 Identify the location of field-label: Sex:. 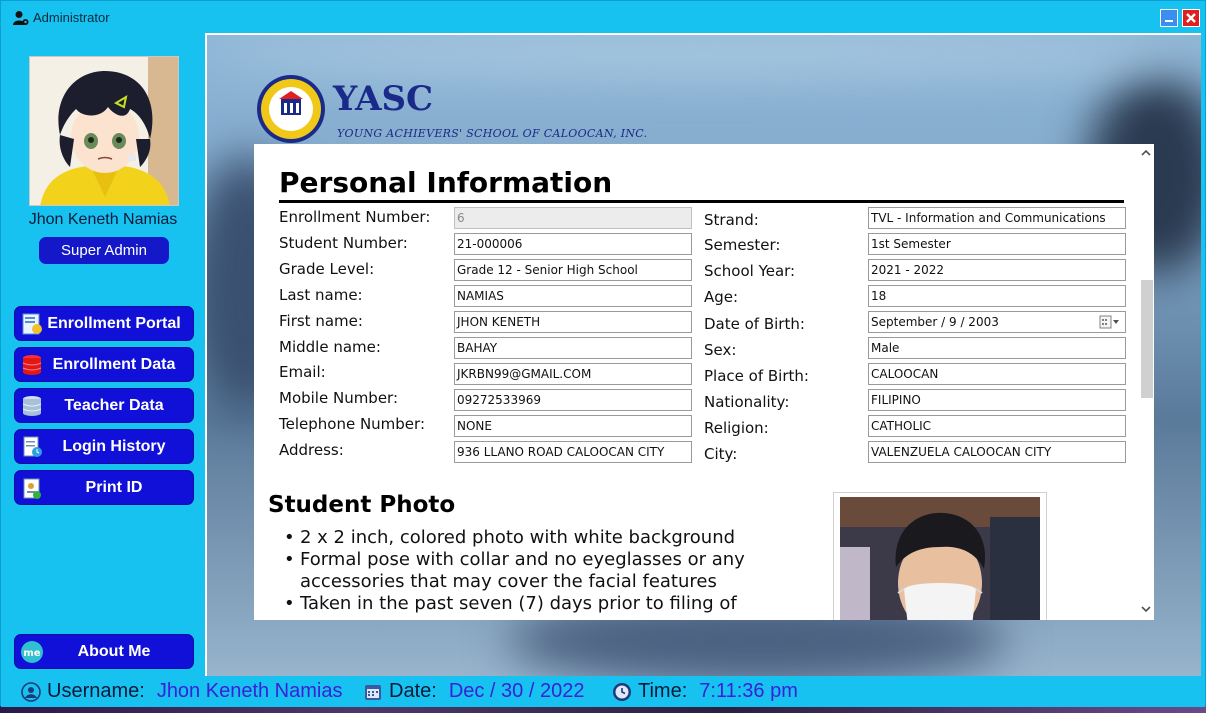
(720, 350).